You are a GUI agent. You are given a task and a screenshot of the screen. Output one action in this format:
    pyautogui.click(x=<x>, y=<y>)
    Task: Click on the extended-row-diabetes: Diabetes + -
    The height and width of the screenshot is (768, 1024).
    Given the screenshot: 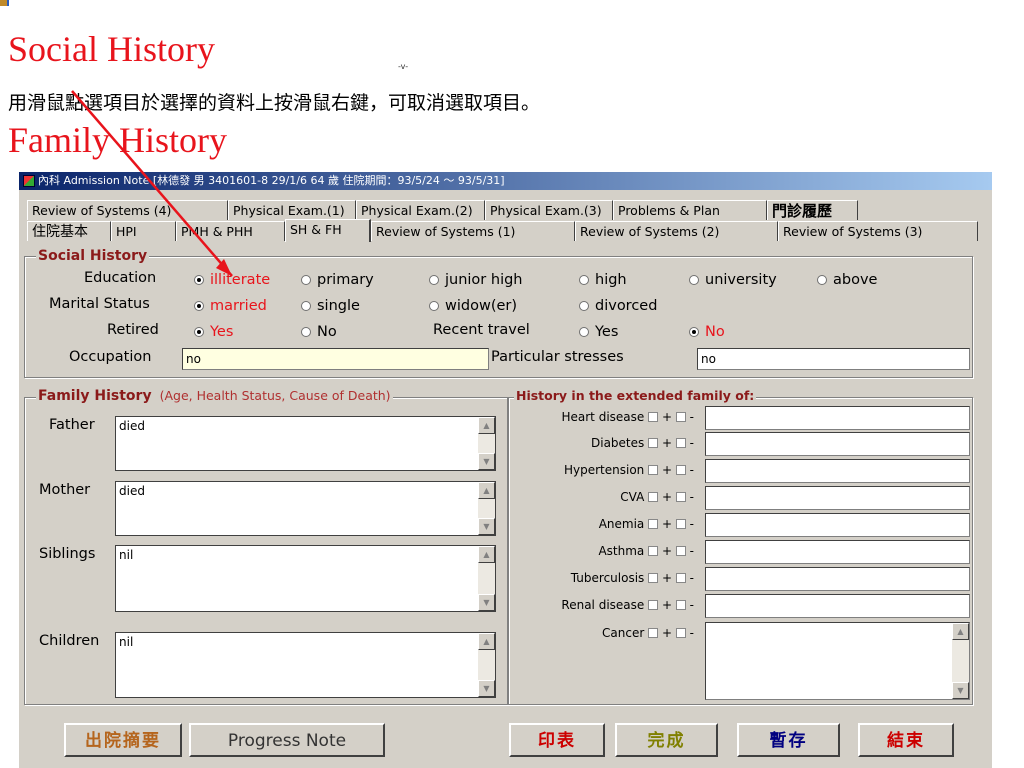 What is the action you would take?
    pyautogui.click(x=596, y=443)
    